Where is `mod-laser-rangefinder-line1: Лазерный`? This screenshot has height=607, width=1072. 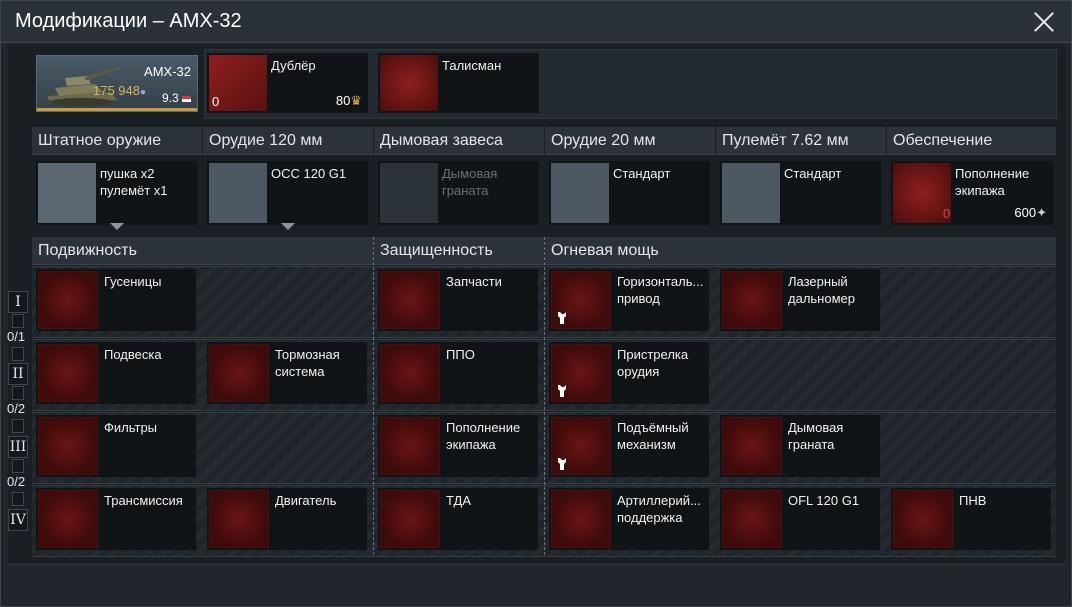
mod-laser-rangefinder-line1: Лазерный is located at coordinates (818, 281).